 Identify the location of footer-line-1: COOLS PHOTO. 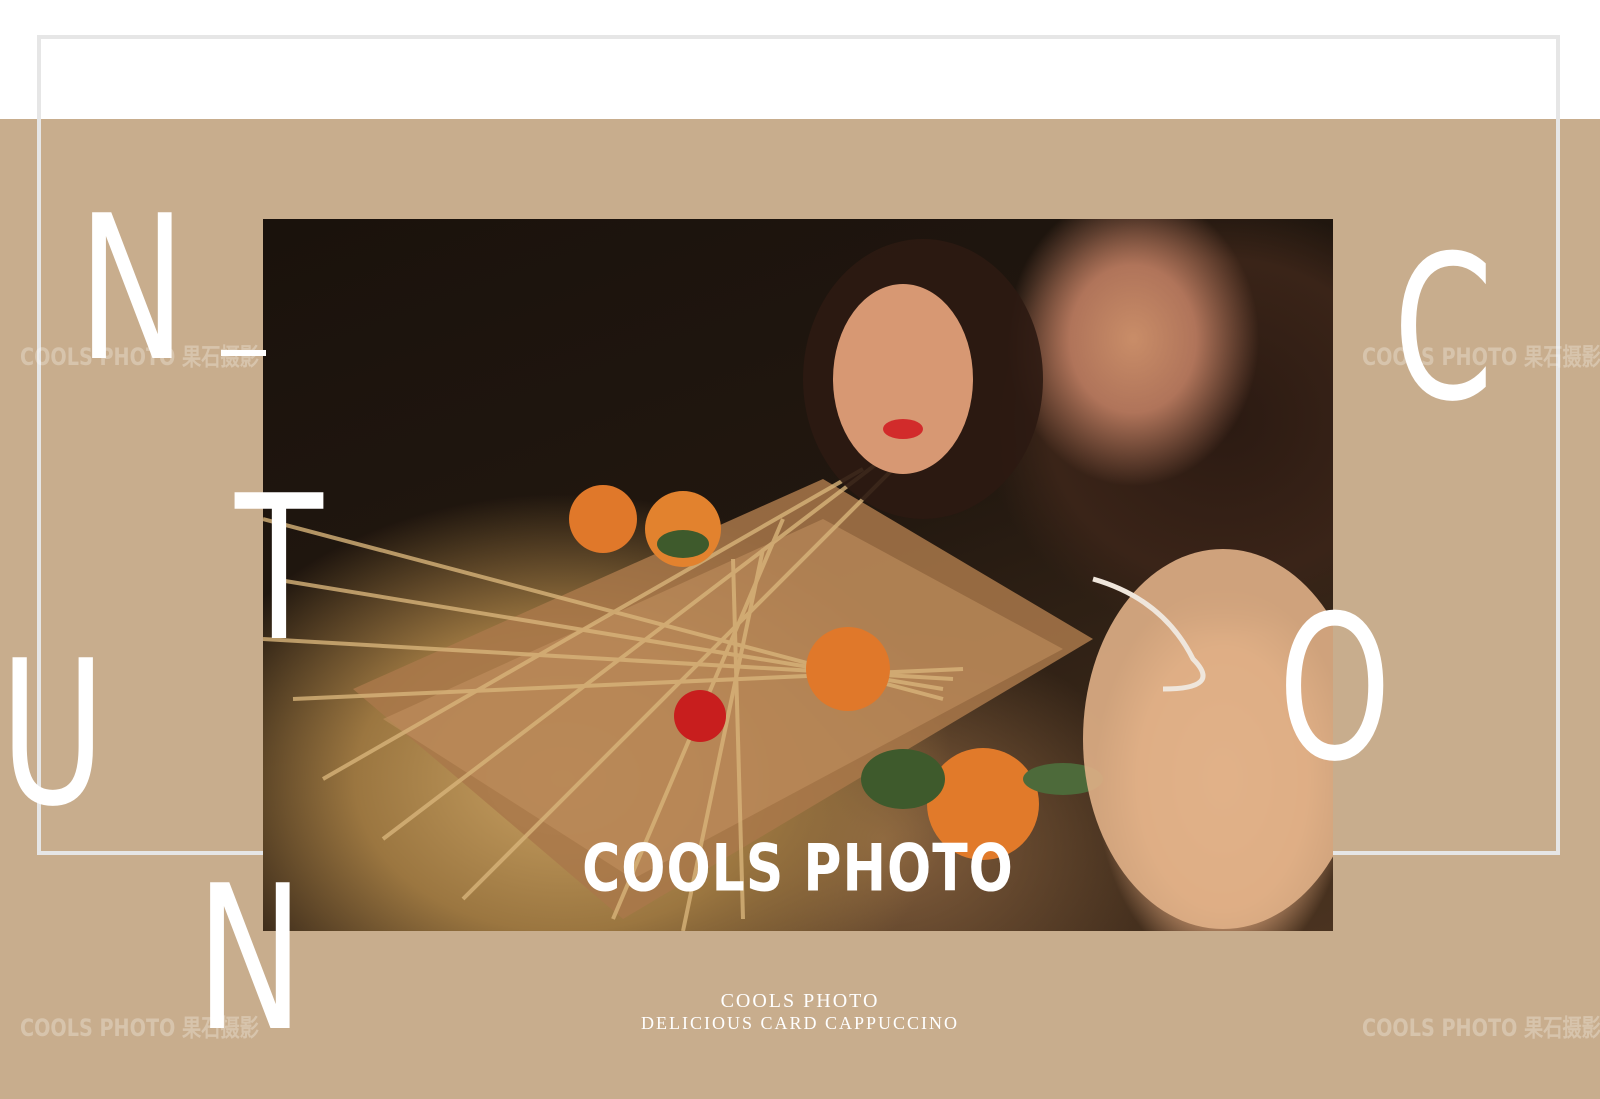
(800, 1001).